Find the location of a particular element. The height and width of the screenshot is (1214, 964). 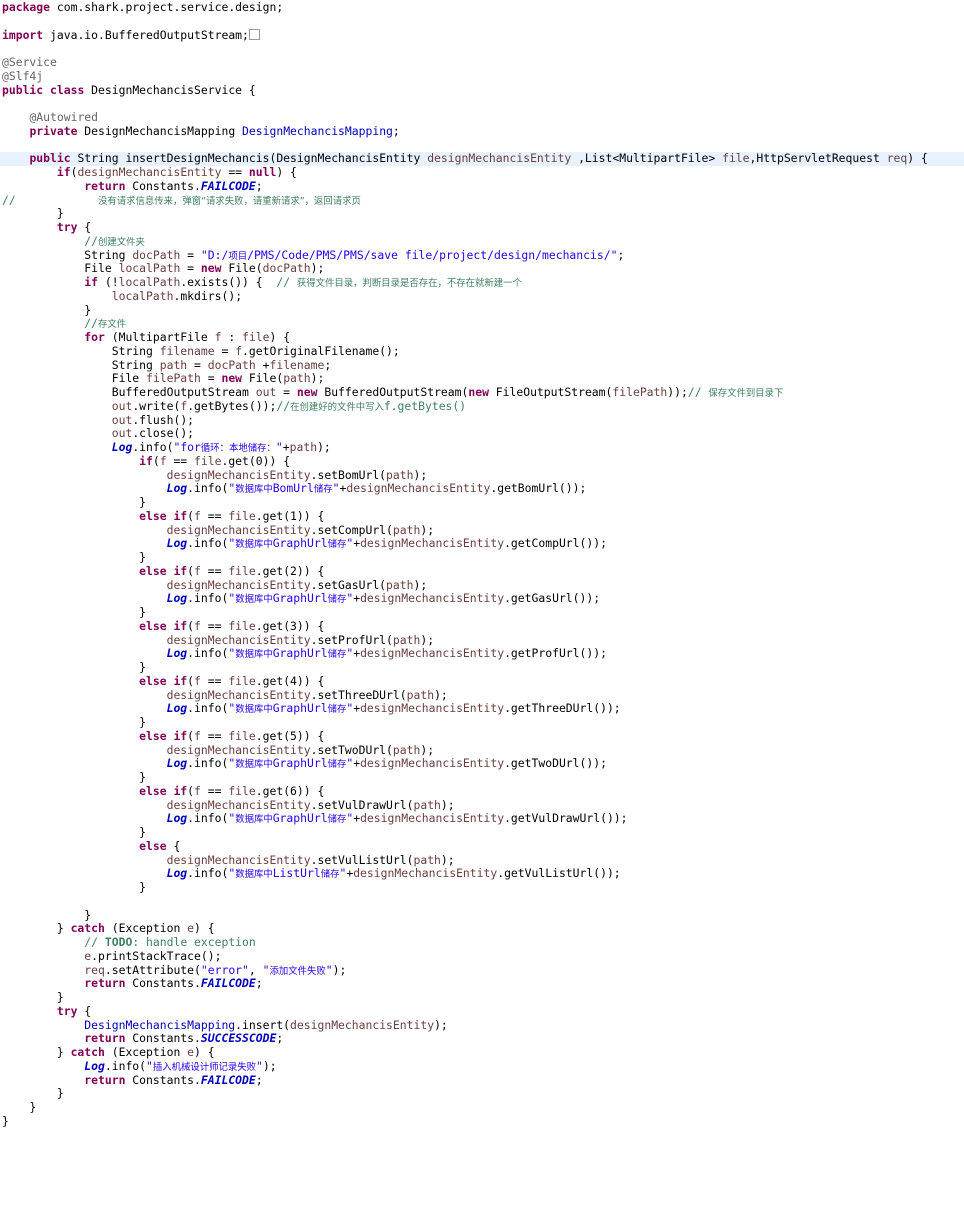

code-line: String path = docPath +filename; is located at coordinates (482, 366).